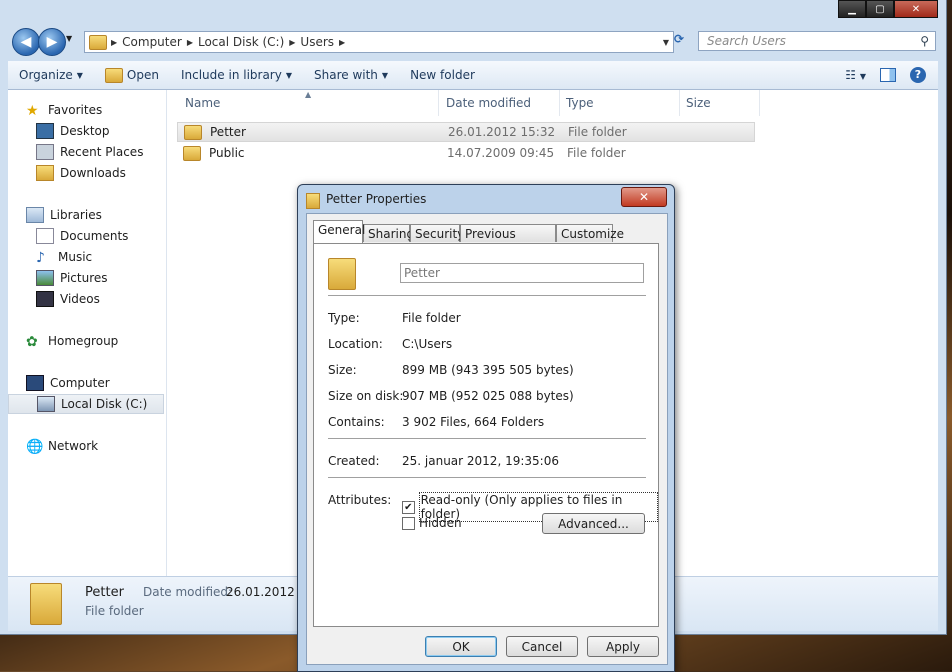 Image resolution: width=952 pixels, height=672 pixels. What do you see at coordinates (440, 523) in the screenshot?
I see `hidden-label: Hidden` at bounding box center [440, 523].